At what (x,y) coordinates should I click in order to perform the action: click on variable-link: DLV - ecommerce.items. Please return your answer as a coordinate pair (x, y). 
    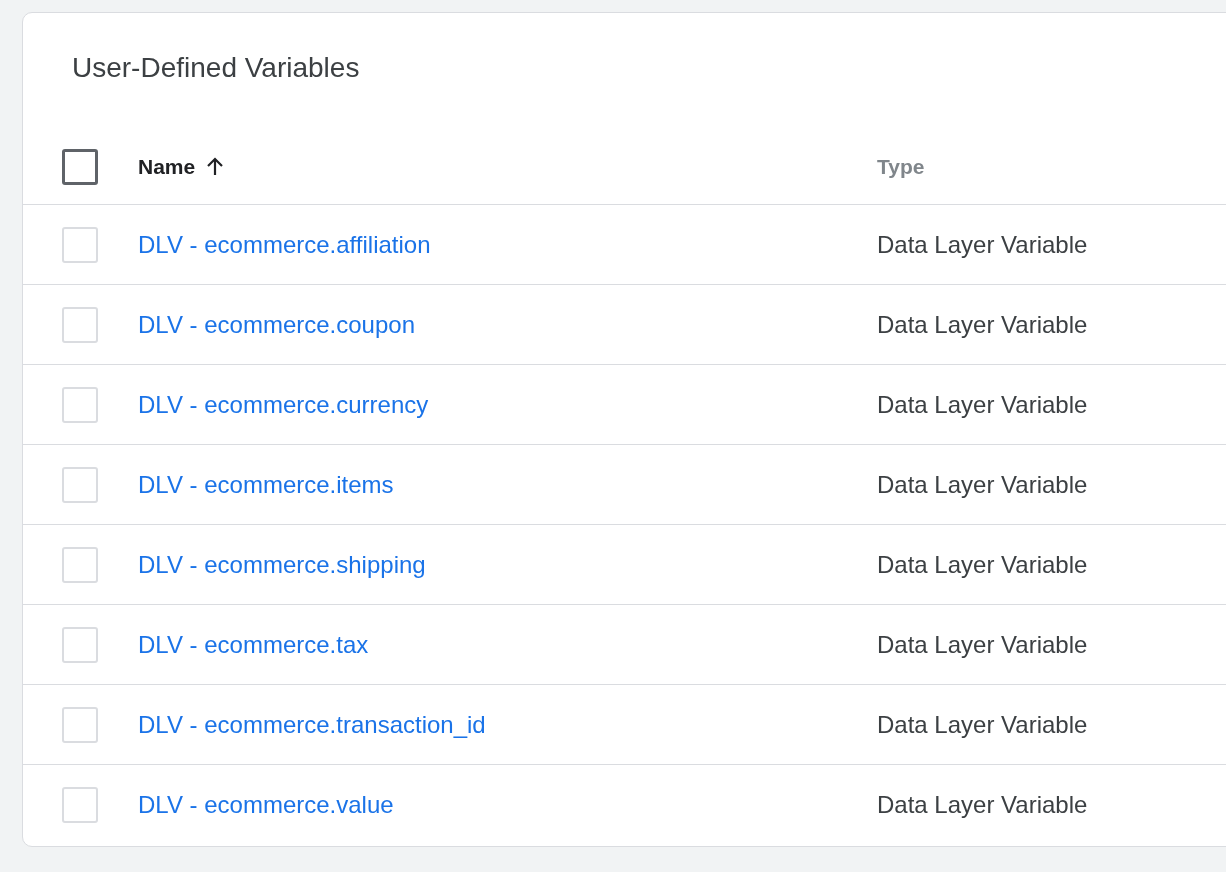
    Looking at the image, I should click on (266, 484).